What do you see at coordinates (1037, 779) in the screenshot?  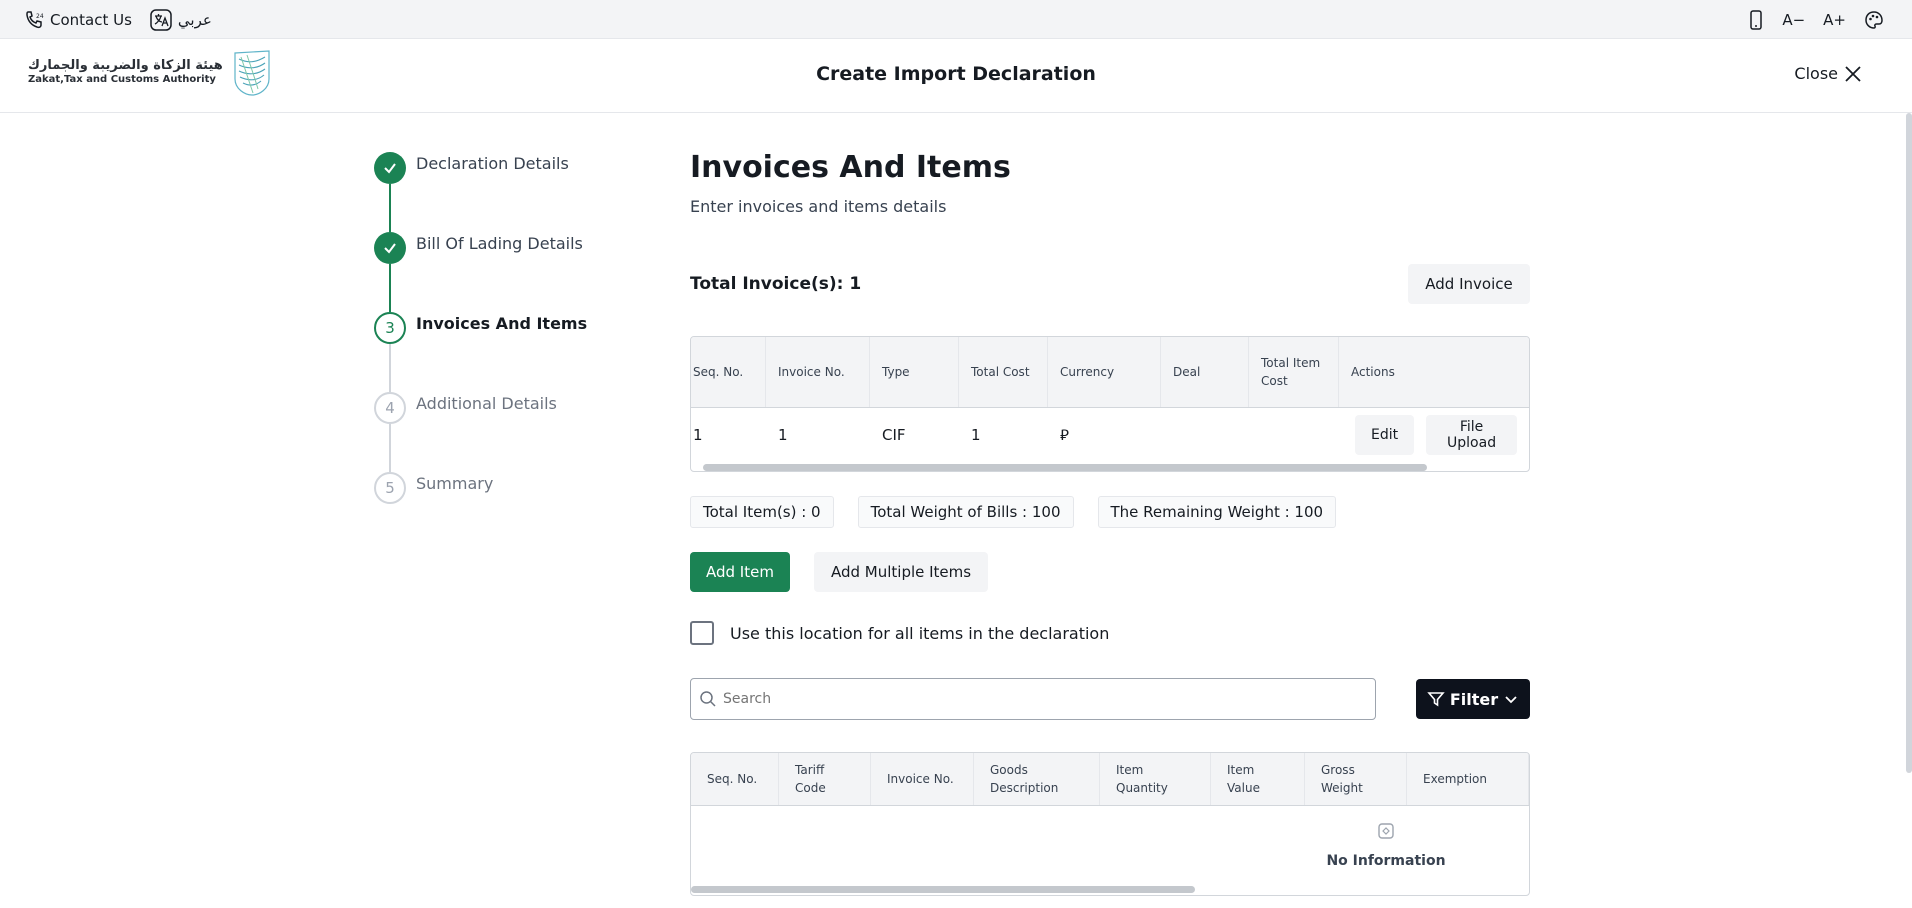 I see `col-goods-description: Goods Description` at bounding box center [1037, 779].